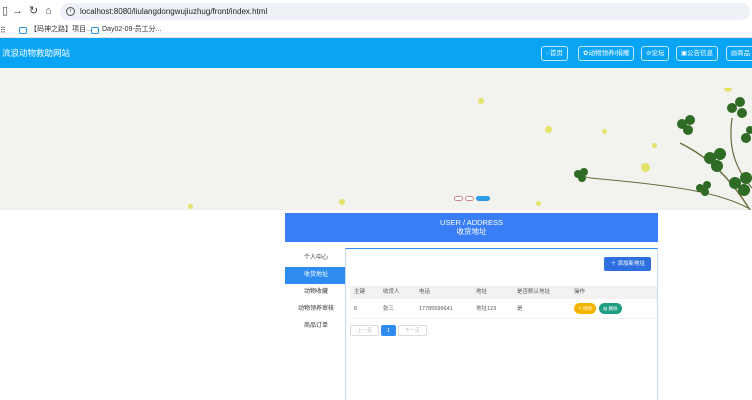 The width and height of the screenshot is (752, 400). I want to click on cell-id: 6, so click(356, 309).